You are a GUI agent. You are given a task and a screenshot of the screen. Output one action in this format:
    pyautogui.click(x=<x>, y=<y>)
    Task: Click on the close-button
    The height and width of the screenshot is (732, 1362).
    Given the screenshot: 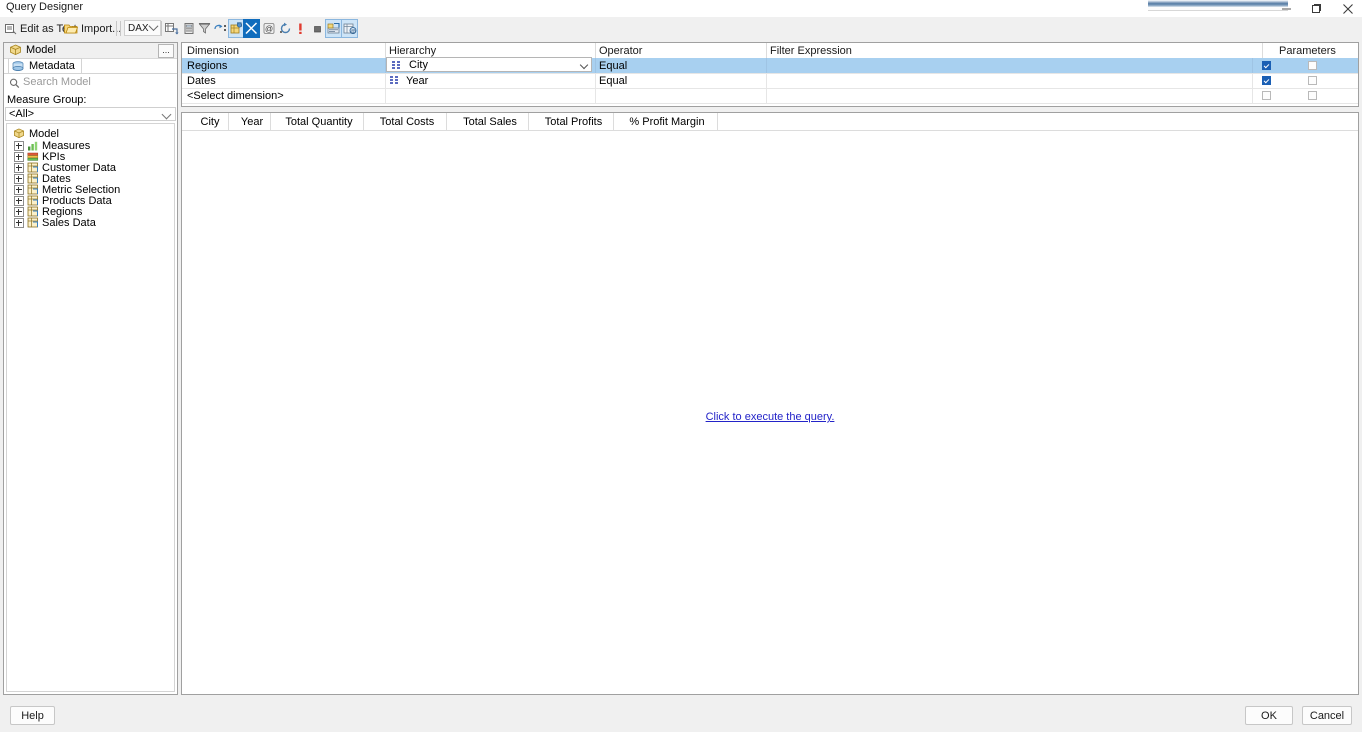 What is the action you would take?
    pyautogui.click(x=1347, y=8)
    